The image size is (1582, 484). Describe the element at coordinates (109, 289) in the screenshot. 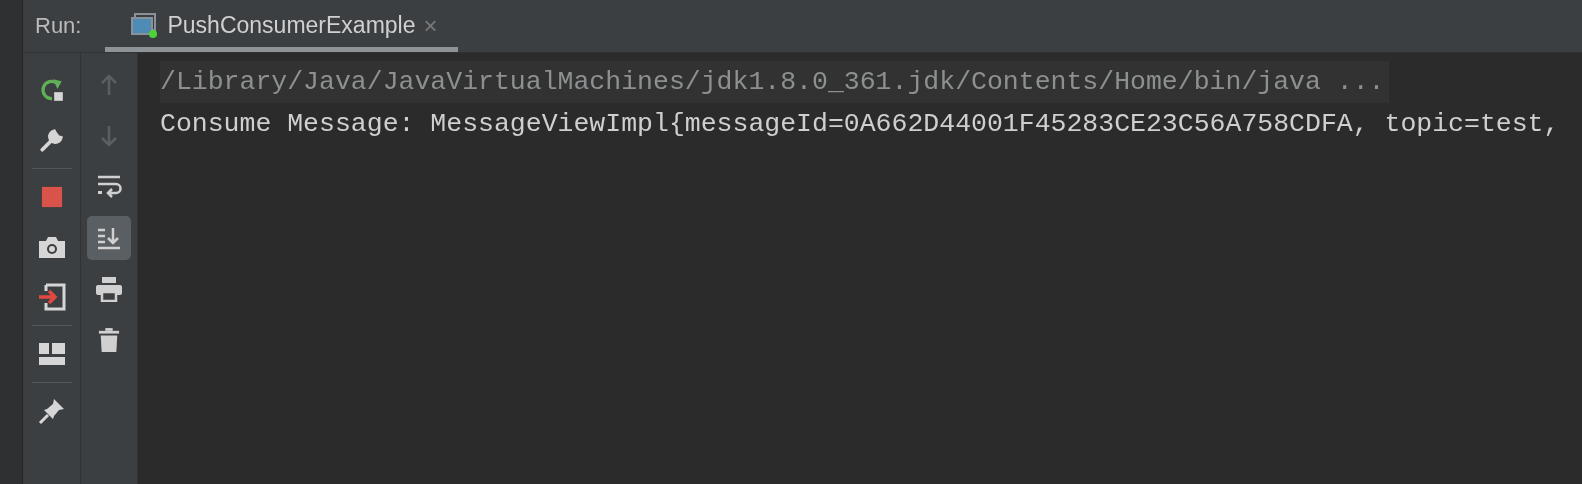

I see `printer-icon` at that location.